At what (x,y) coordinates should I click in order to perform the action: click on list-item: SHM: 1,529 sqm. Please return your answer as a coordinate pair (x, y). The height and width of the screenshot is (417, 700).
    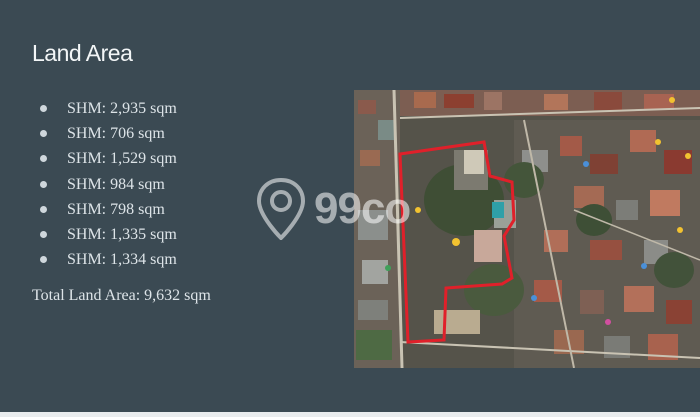
    Looking at the image, I should click on (108, 158).